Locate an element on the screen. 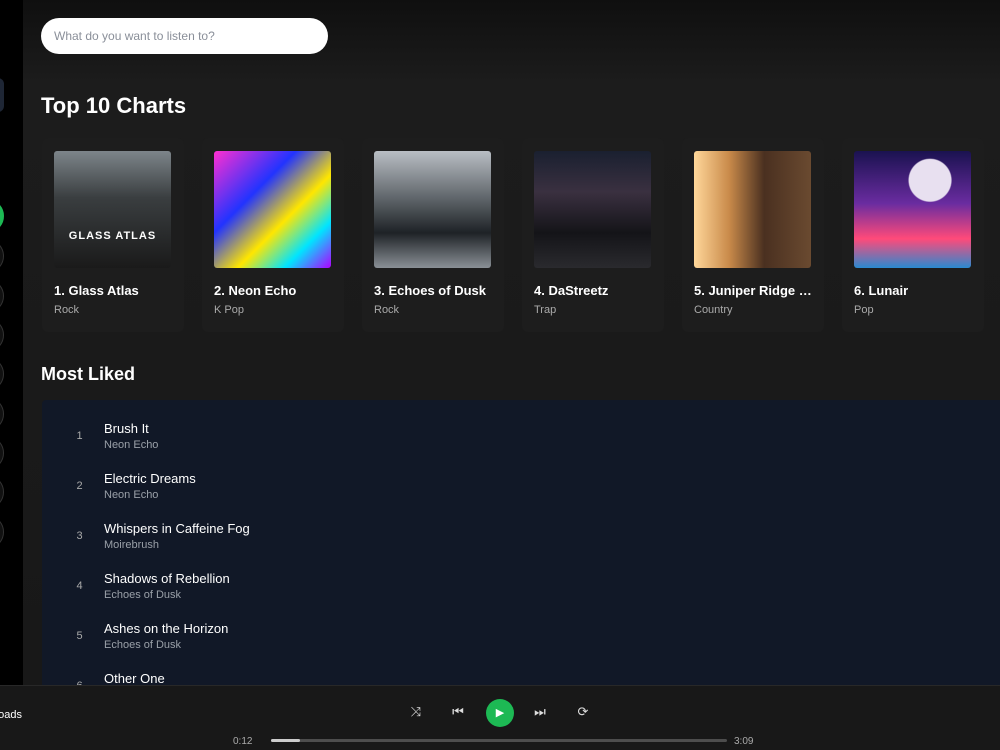 The height and width of the screenshot is (750, 1000). duration-time: 3:09 is located at coordinates (744, 741).